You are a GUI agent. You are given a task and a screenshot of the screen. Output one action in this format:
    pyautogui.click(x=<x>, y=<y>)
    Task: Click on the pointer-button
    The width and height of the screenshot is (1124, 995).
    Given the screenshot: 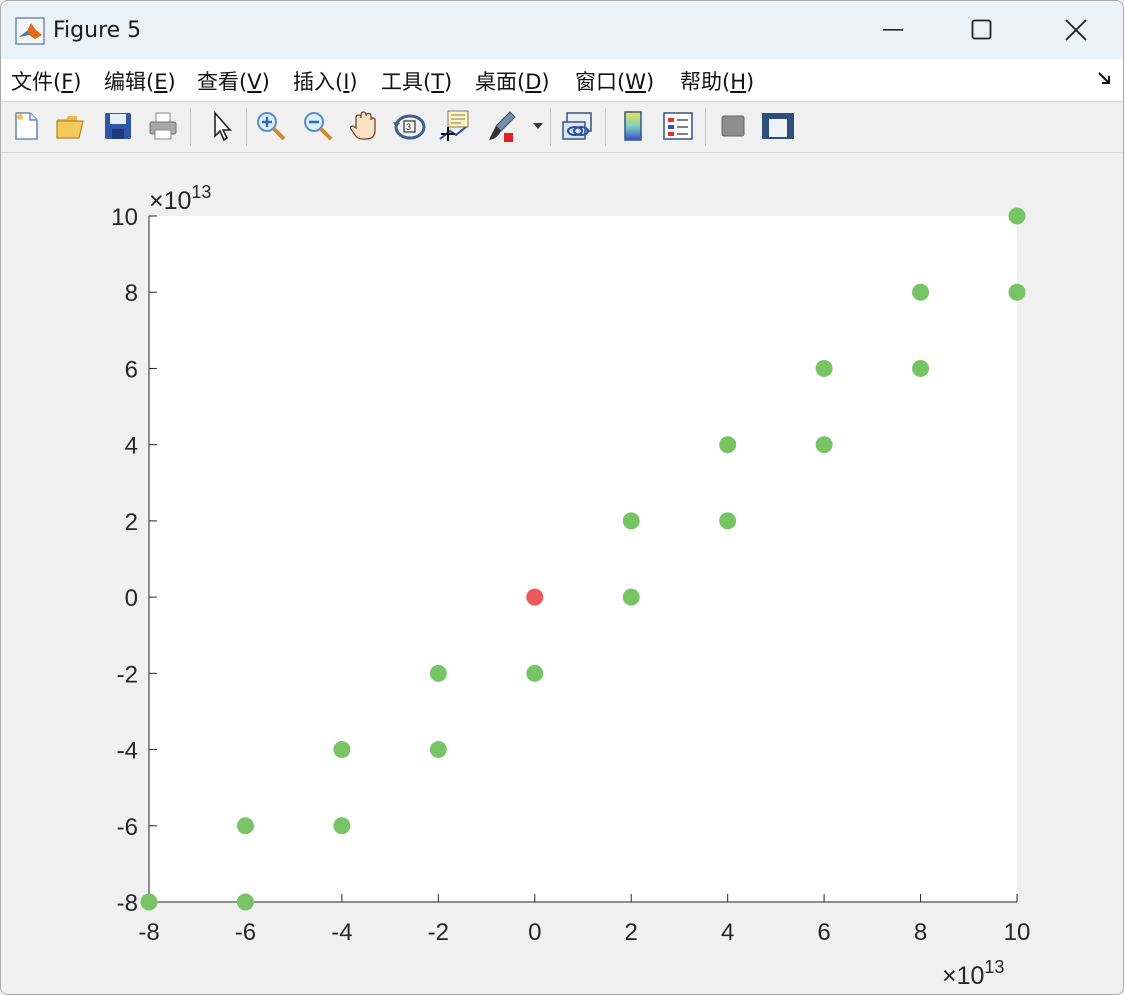 What is the action you would take?
    pyautogui.click(x=221, y=126)
    